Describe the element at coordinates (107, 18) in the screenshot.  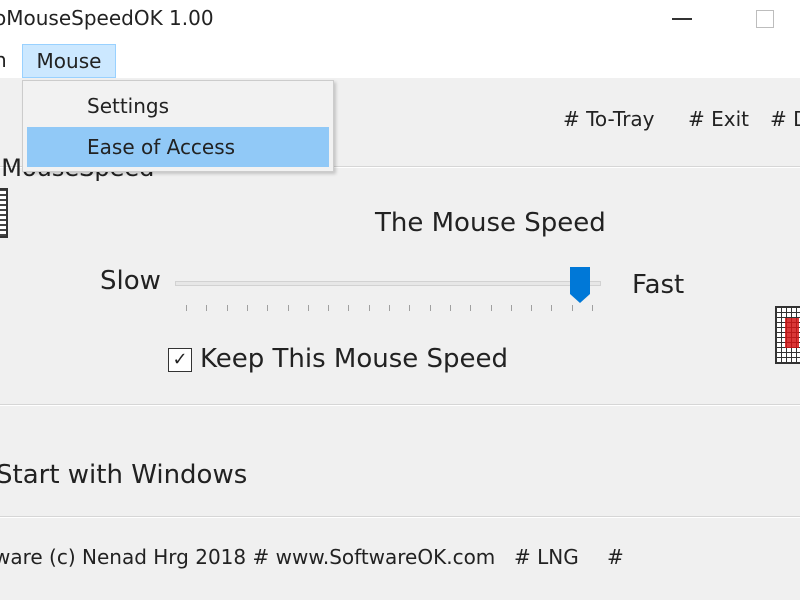
I see `window-title: oMouseSpeedOK 1.00` at that location.